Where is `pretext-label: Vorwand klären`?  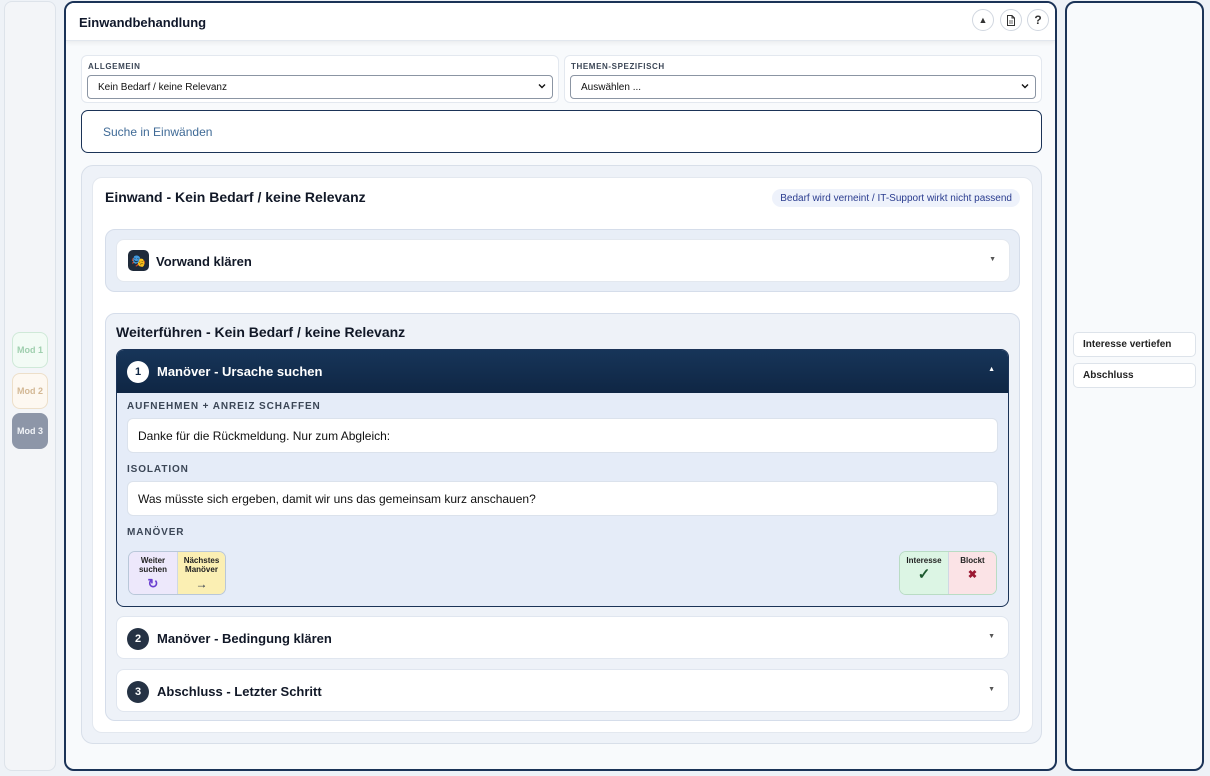 pretext-label: Vorwand klären is located at coordinates (204, 261).